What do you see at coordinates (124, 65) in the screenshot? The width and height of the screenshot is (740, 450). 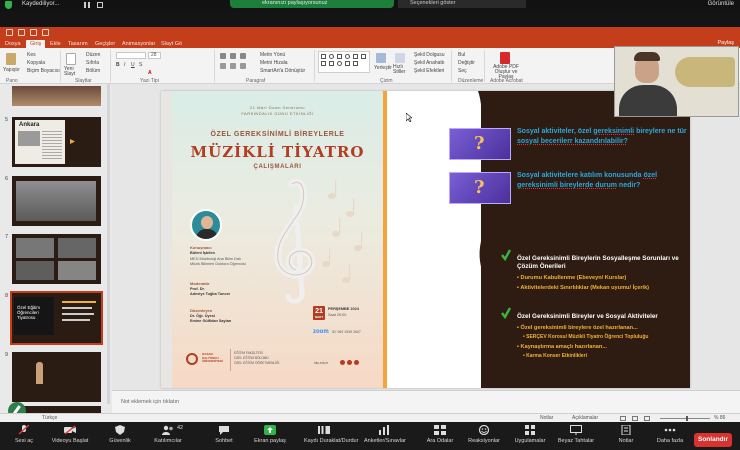 I see `italic-button: I` at bounding box center [124, 65].